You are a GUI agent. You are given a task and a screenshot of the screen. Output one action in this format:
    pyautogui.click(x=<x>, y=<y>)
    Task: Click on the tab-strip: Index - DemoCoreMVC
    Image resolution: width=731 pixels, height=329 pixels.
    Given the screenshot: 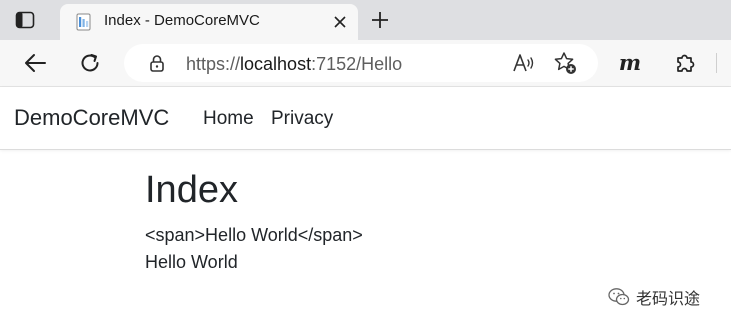 What is the action you would take?
    pyautogui.click(x=365, y=20)
    